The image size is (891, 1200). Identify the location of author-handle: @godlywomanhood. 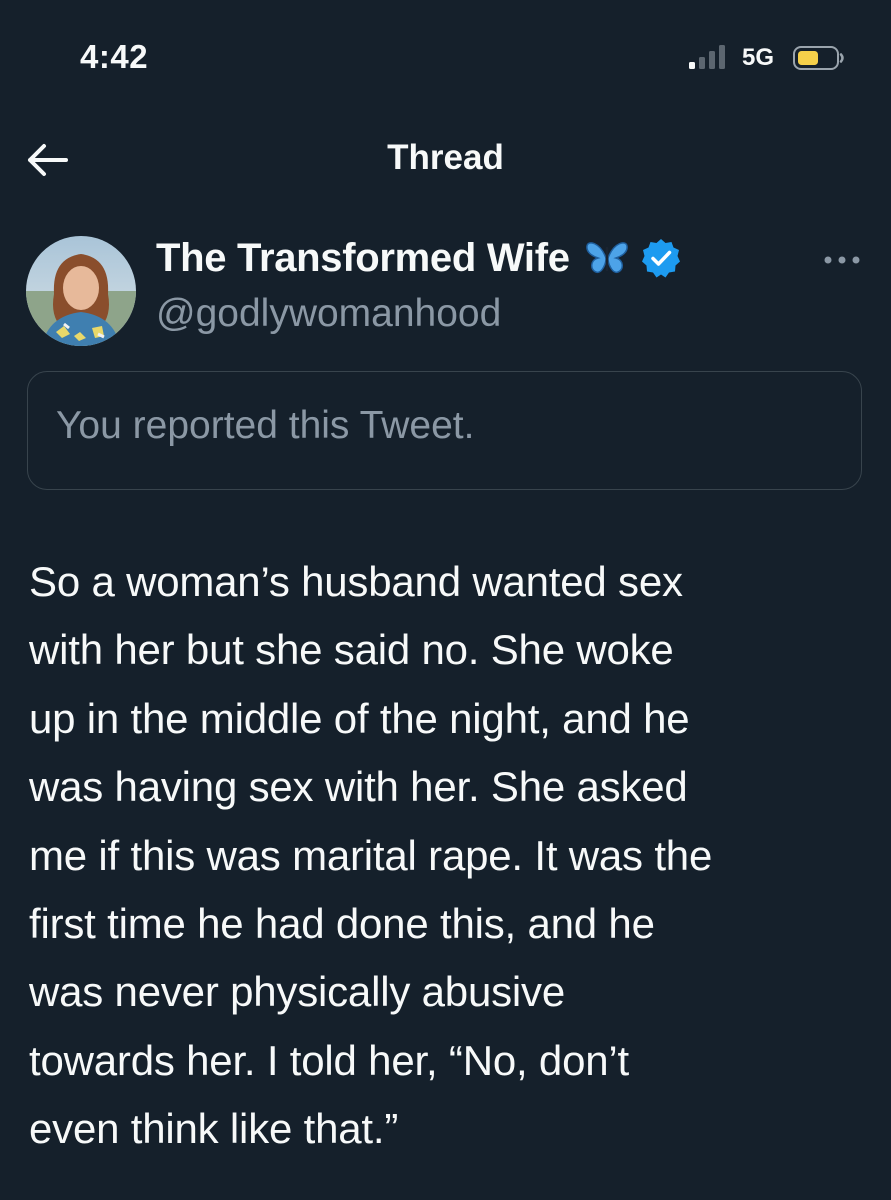
(328, 314).